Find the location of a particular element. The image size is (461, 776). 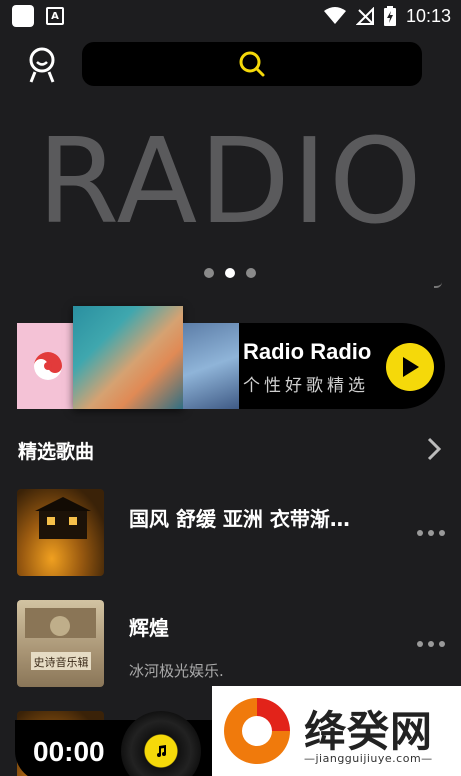

notification-a-icon: A is located at coordinates (55, 16).